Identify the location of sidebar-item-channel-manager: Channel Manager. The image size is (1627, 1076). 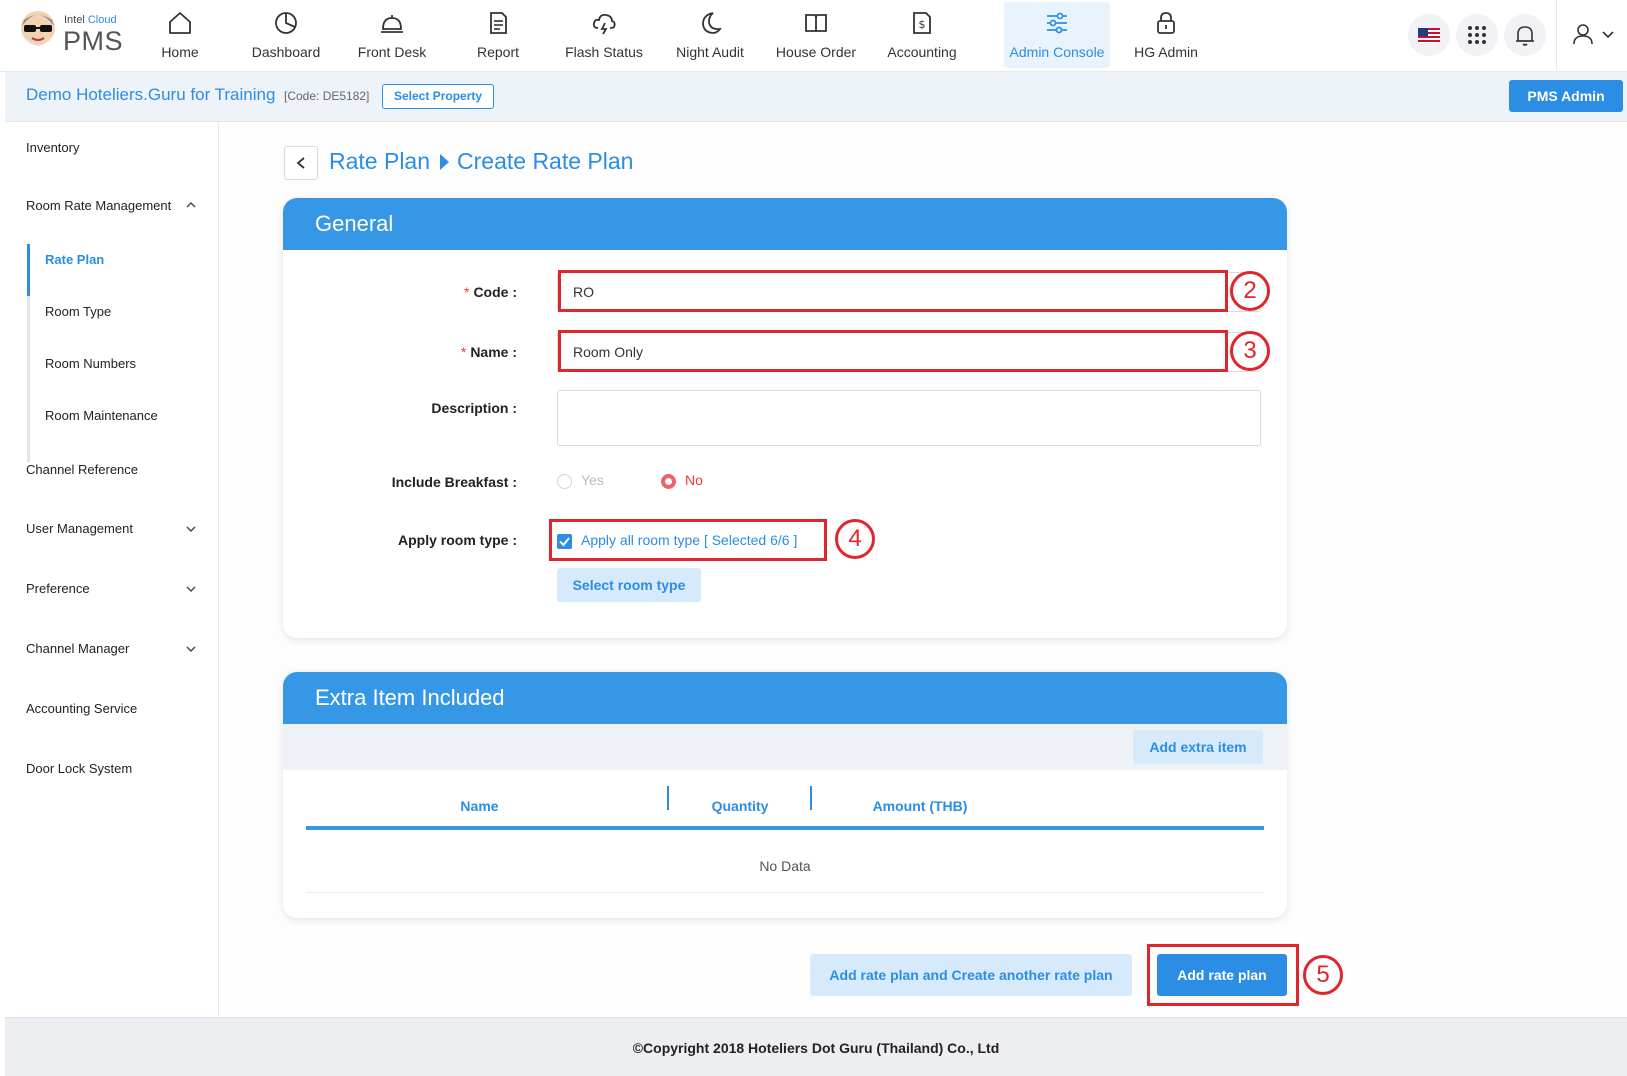
(77, 648).